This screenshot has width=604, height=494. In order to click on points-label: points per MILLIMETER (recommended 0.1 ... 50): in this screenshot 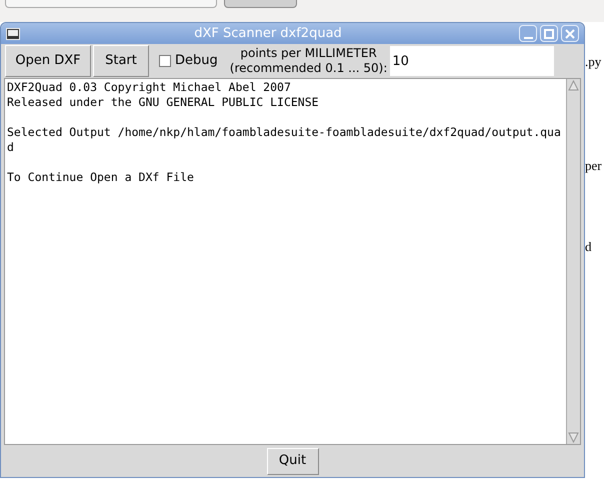, I will do `click(309, 61)`.